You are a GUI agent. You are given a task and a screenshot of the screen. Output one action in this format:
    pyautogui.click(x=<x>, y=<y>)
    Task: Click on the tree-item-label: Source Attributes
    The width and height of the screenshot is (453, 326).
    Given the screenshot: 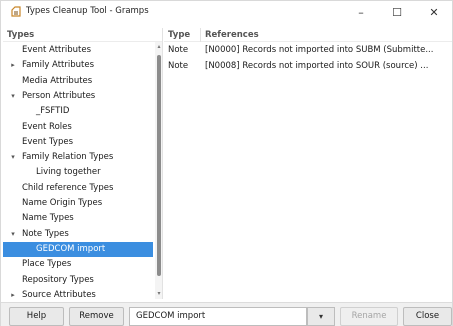 What is the action you would take?
    pyautogui.click(x=59, y=294)
    